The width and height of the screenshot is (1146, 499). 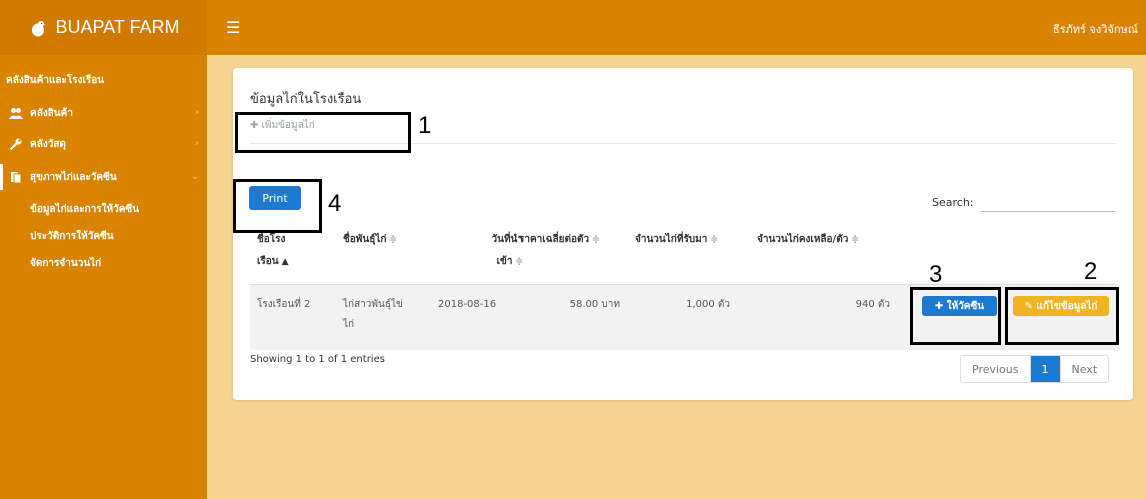 I want to click on column-header-date: วันที่นำ เข้า ≑, so click(x=495, y=251).